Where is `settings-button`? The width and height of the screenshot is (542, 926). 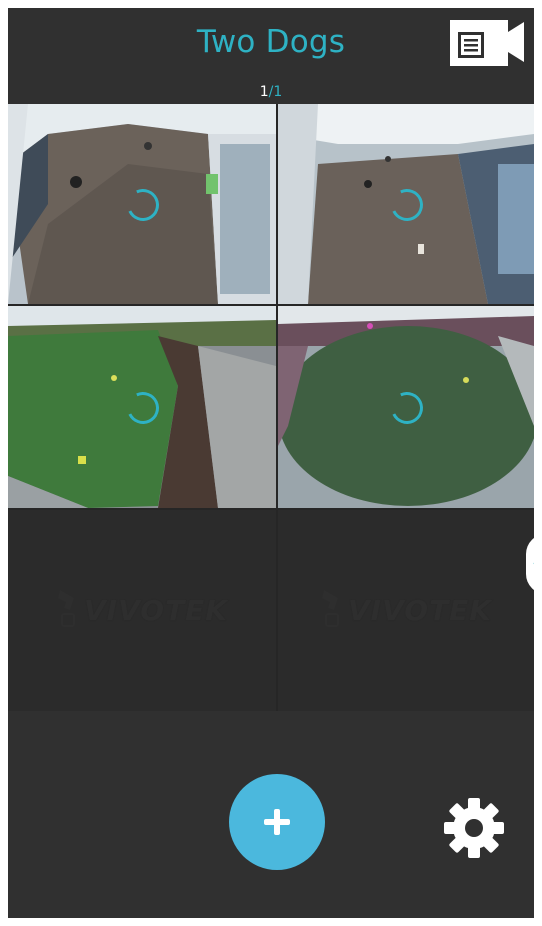
settings-button is located at coordinates (474, 828).